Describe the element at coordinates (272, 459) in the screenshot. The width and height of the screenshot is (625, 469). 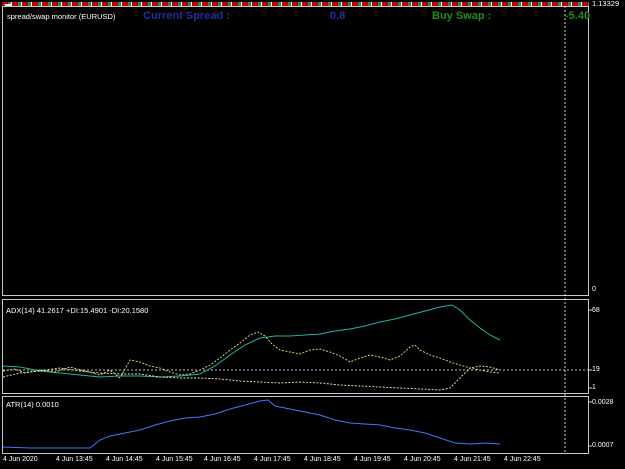
I see `time-axis-label: 4 Jun 17:45` at that location.